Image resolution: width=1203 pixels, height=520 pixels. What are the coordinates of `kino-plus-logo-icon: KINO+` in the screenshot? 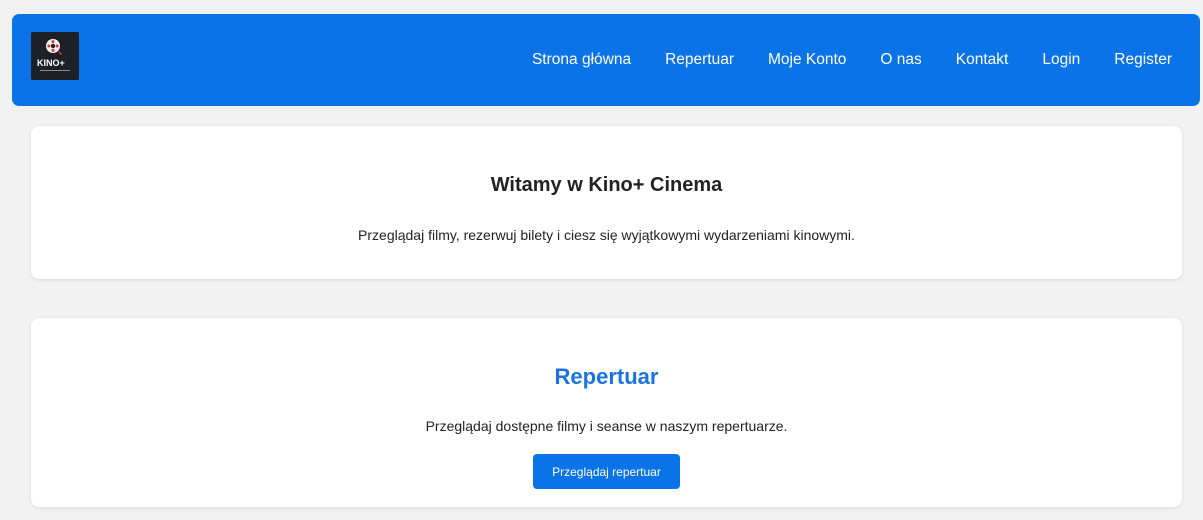 It's located at (55, 56).